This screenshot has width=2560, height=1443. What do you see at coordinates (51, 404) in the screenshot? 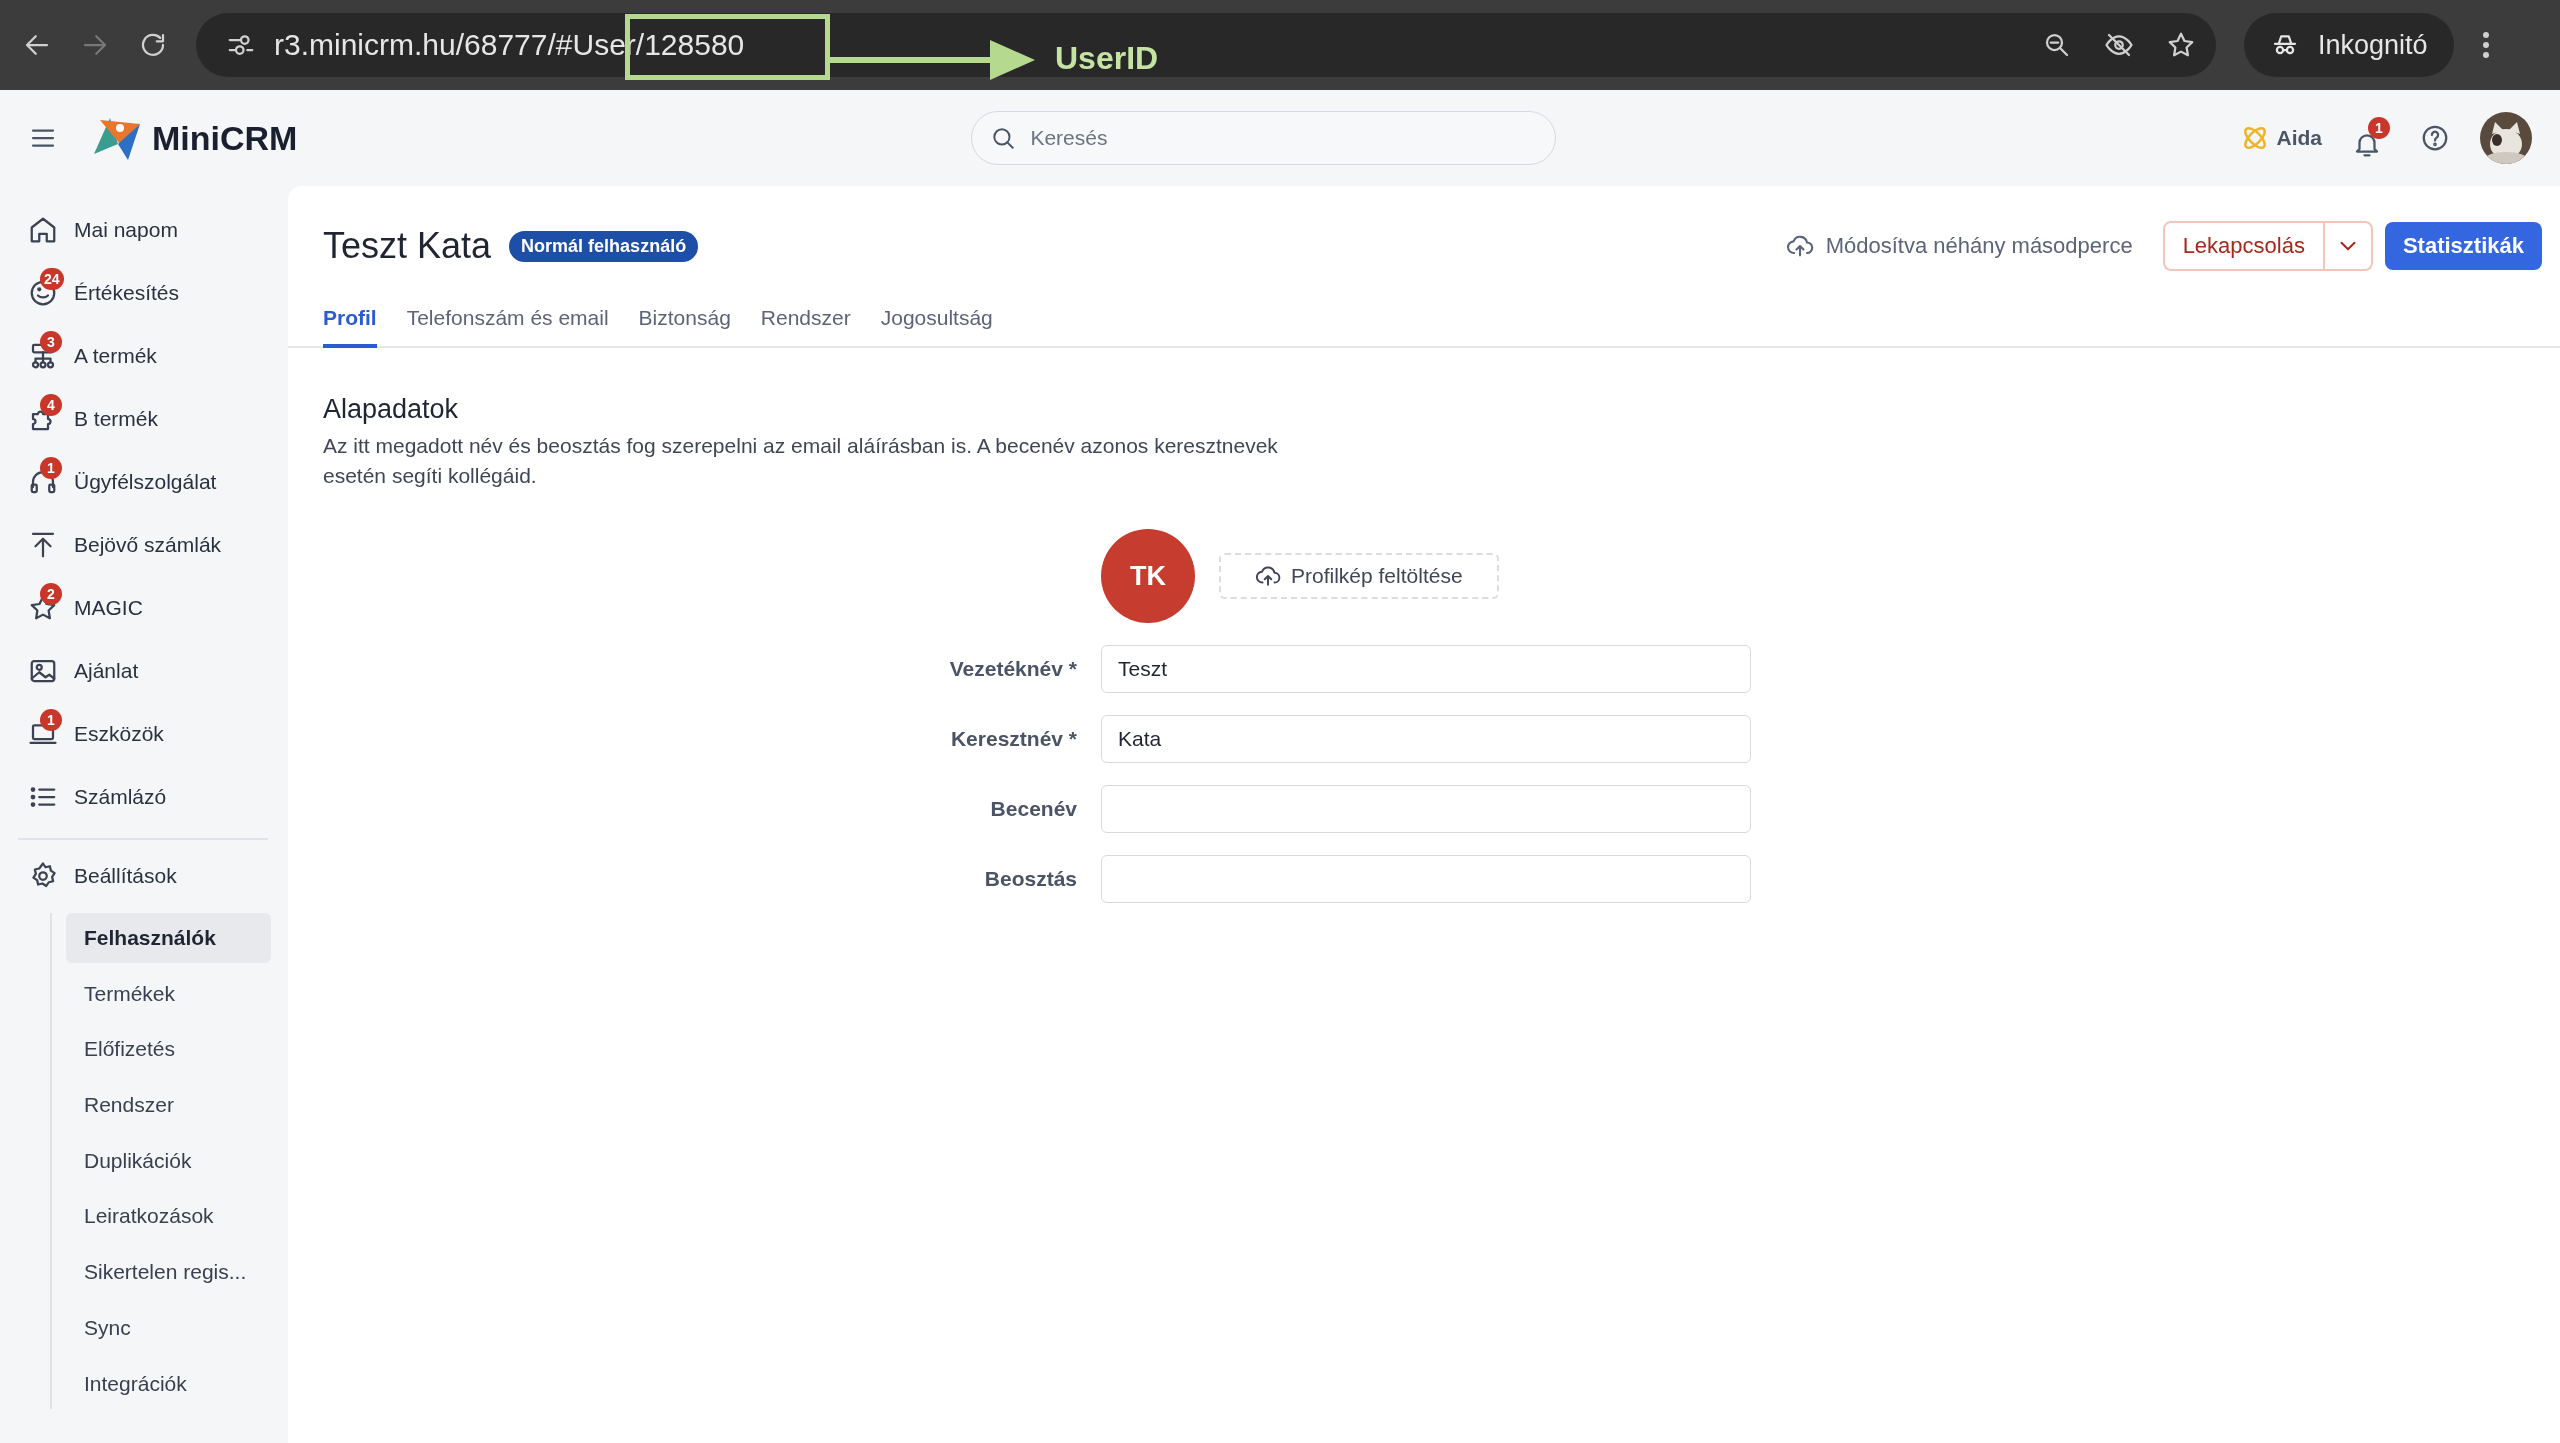
I see `count-badge: 4` at bounding box center [51, 404].